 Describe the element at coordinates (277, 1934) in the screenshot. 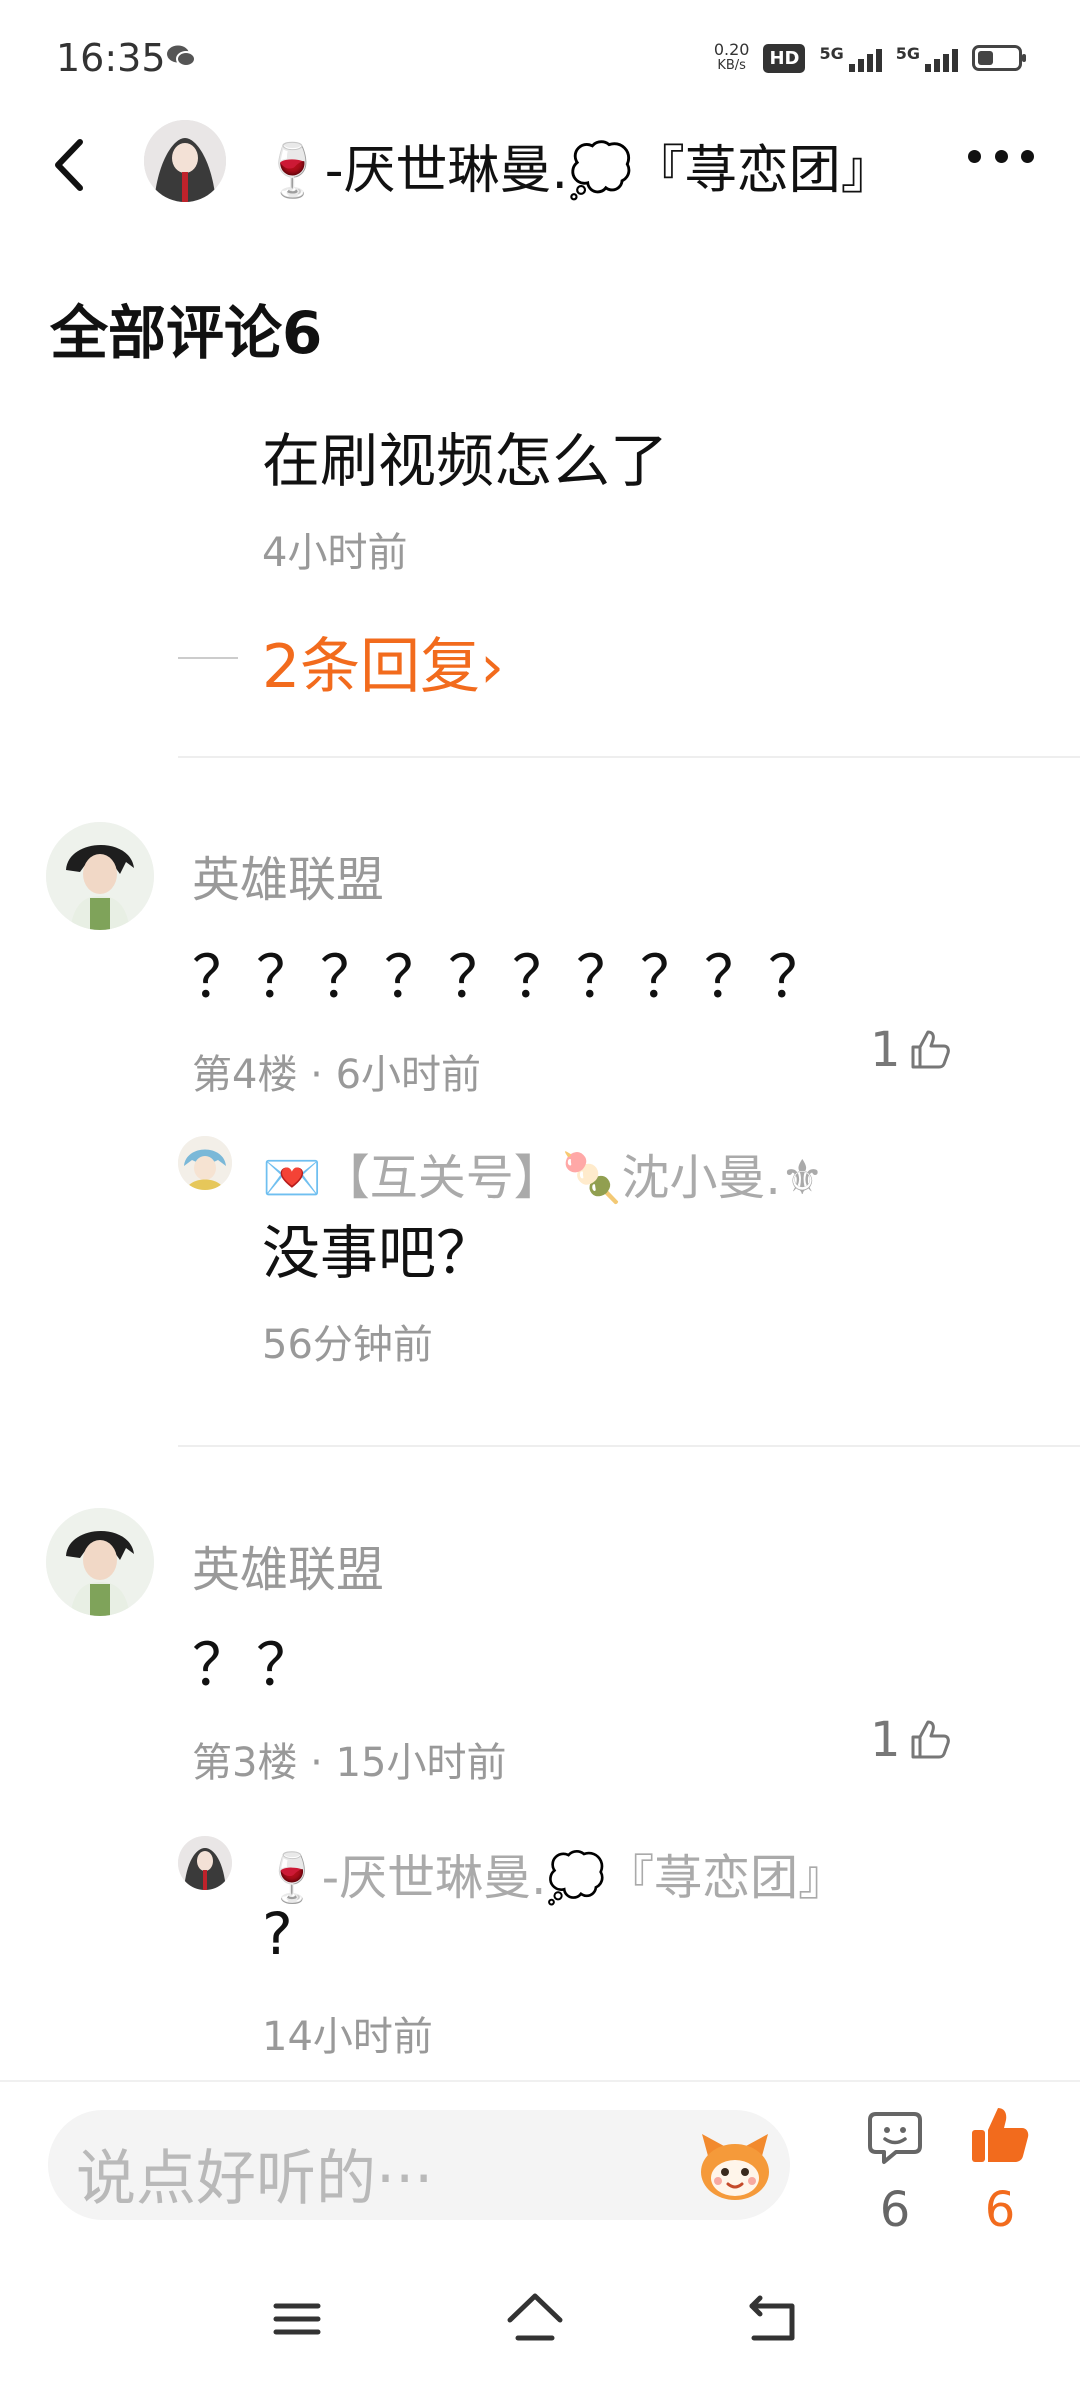

I see `reply-text: ?` at that location.